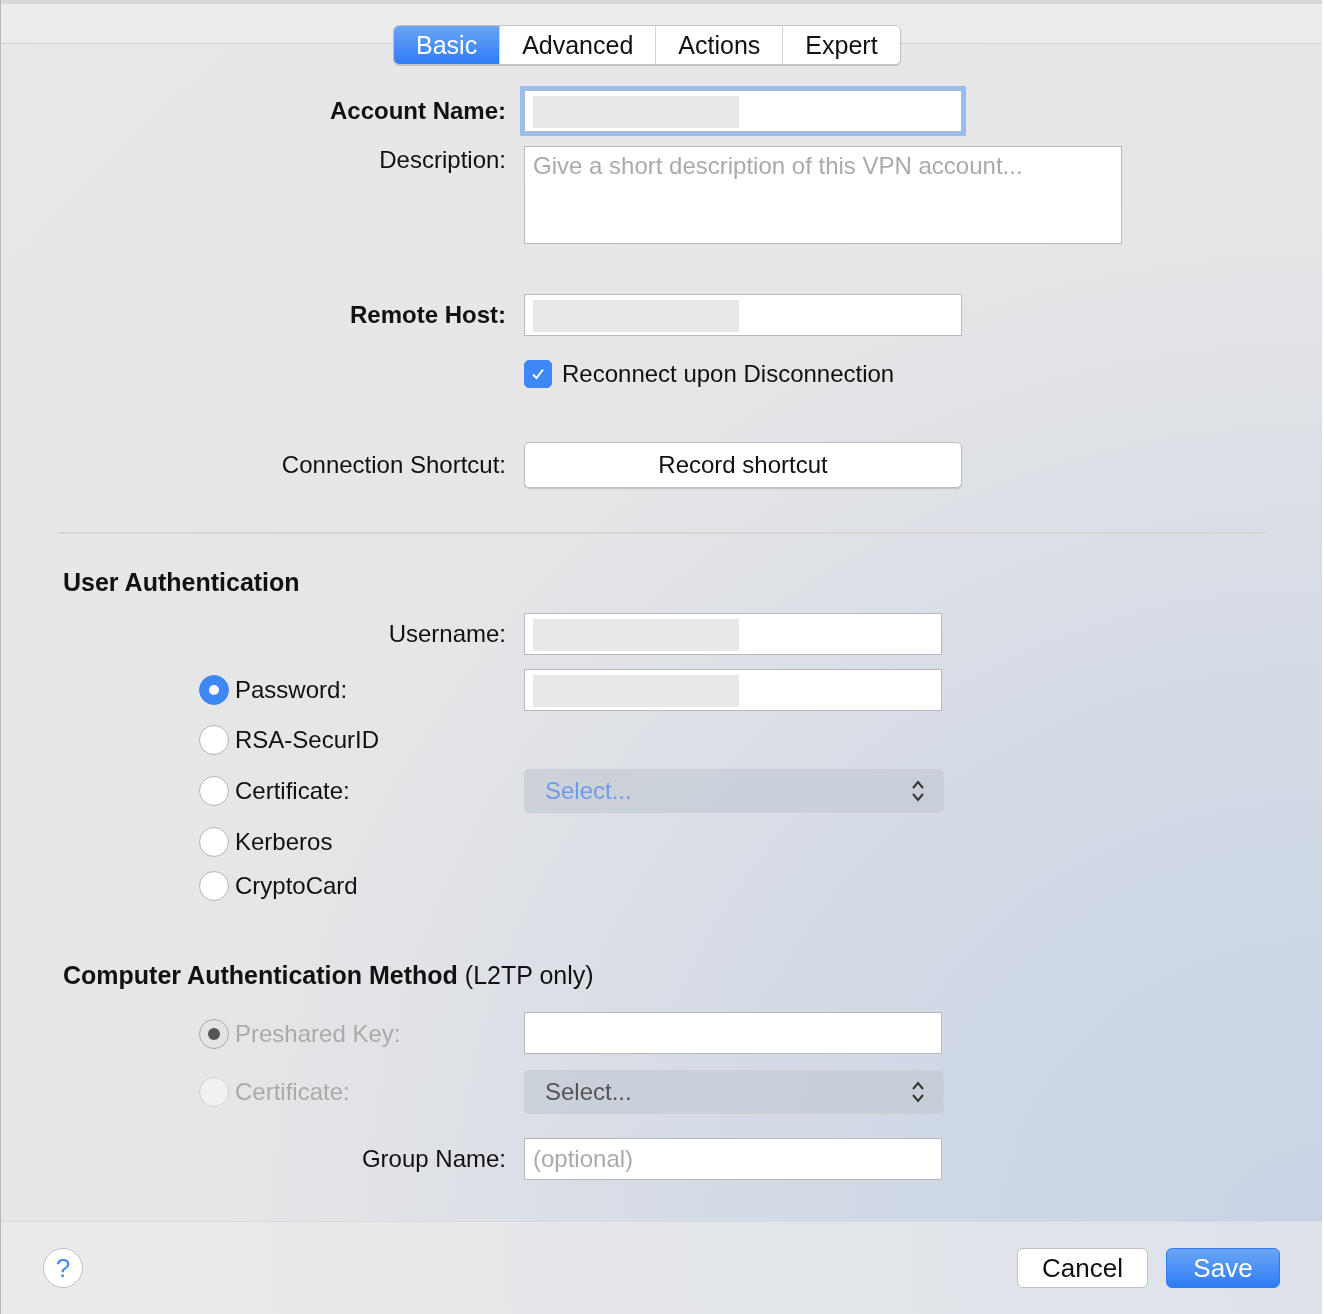 Image resolution: width=1324 pixels, height=1314 pixels. I want to click on radio-option: Certificate:, so click(352, 791).